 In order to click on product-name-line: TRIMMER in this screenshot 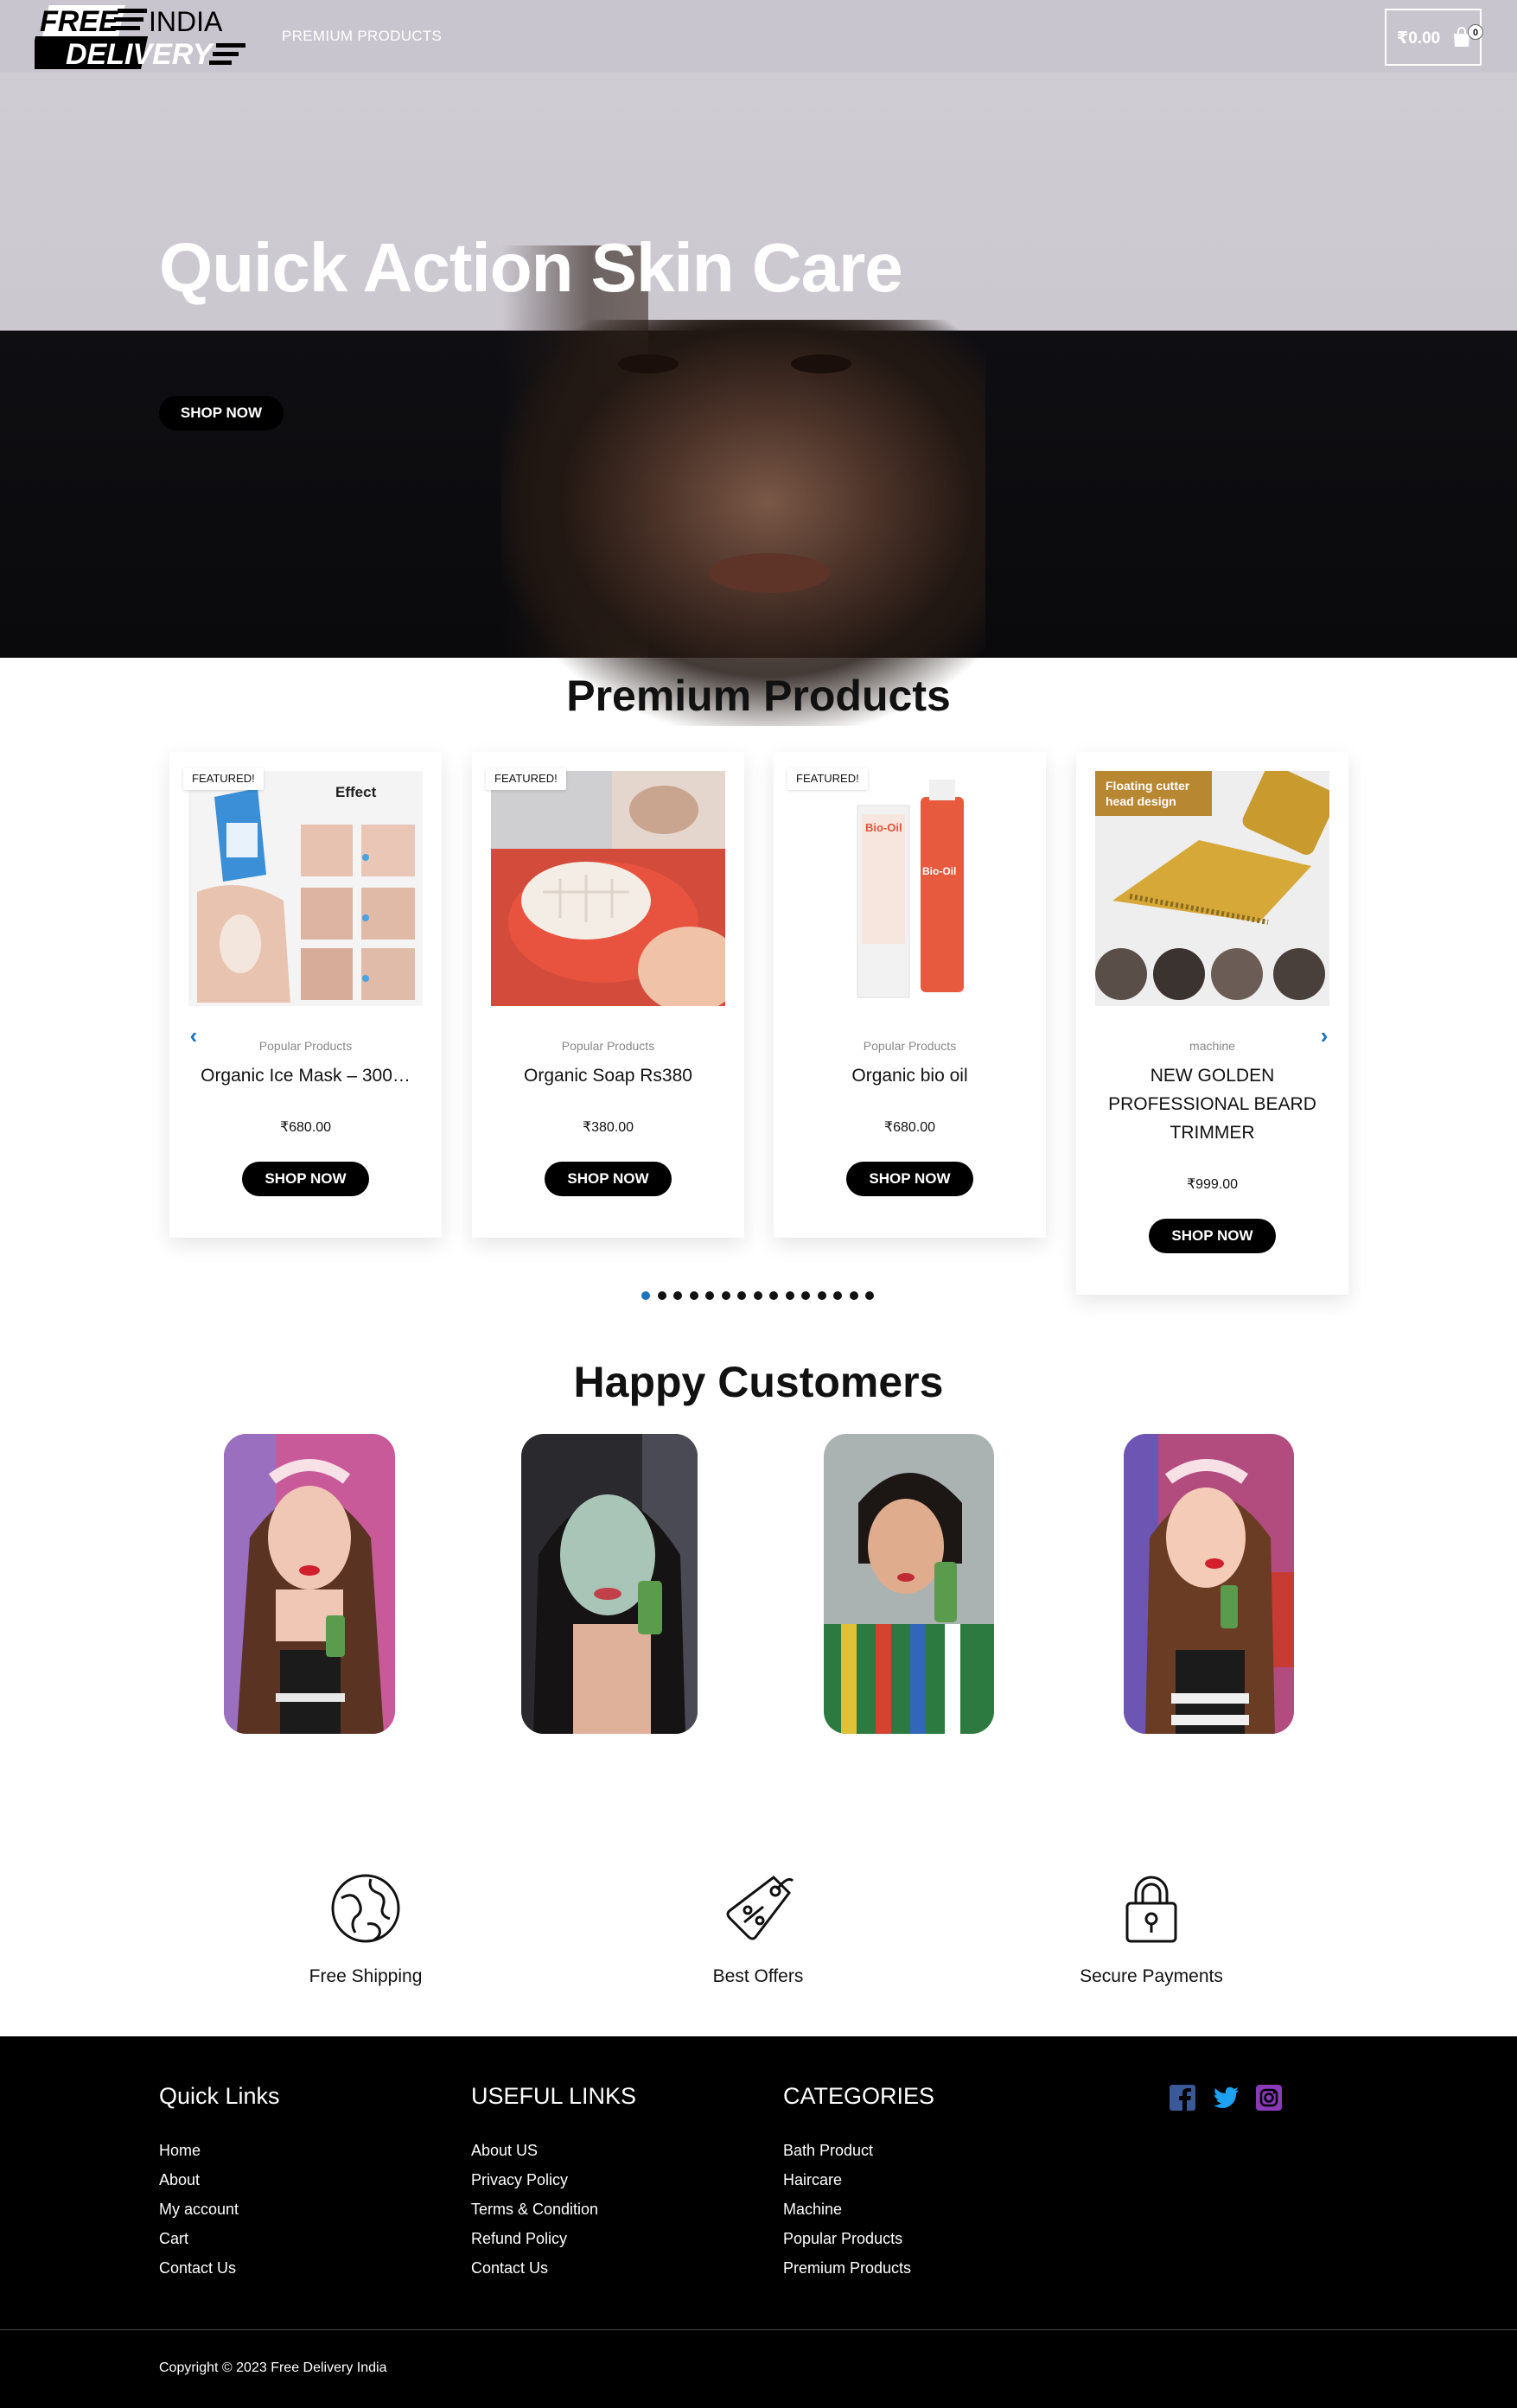, I will do `click(1212, 1132)`.